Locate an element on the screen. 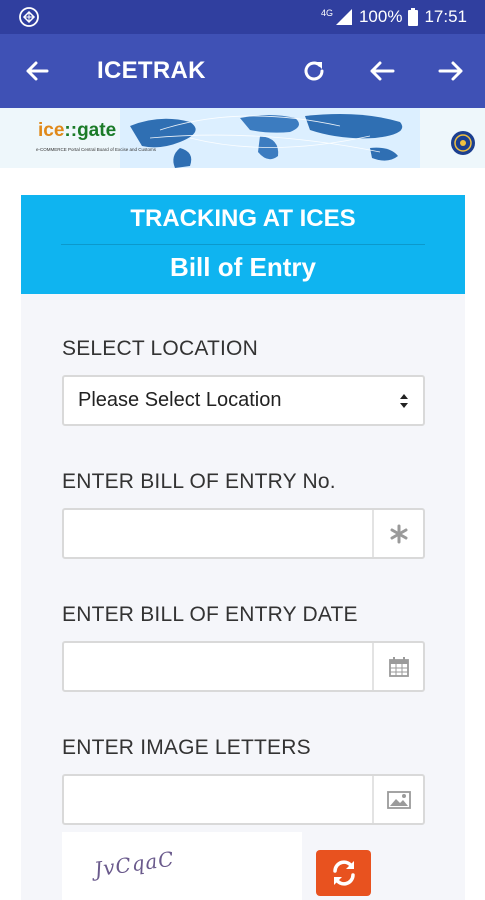 The height and width of the screenshot is (900, 485). captcha-image: JvCqaC is located at coordinates (182, 866).